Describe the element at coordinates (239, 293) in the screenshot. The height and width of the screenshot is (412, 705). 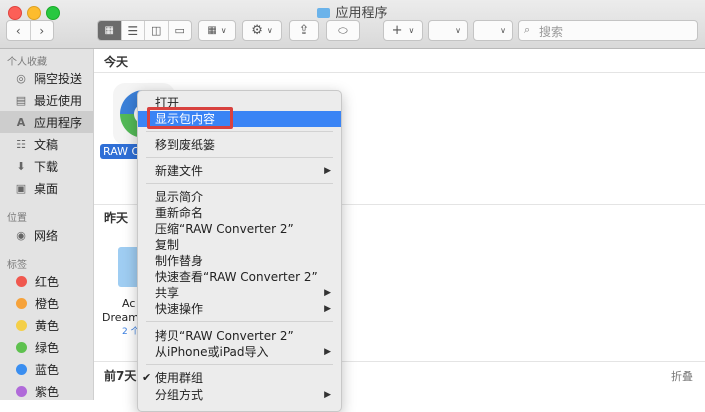
I see `menu-item-share: 共享 ▶` at that location.